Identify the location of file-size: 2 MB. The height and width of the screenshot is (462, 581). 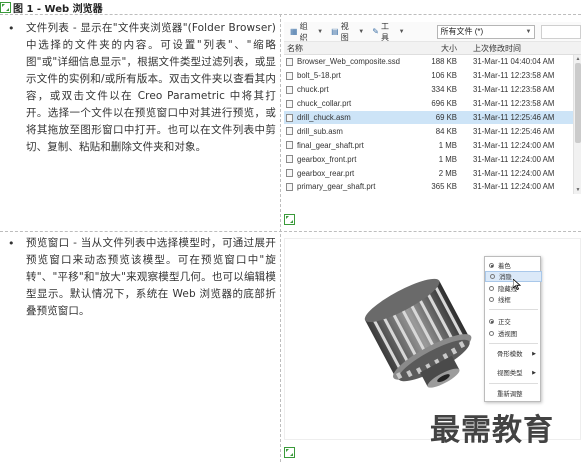
(447, 173).